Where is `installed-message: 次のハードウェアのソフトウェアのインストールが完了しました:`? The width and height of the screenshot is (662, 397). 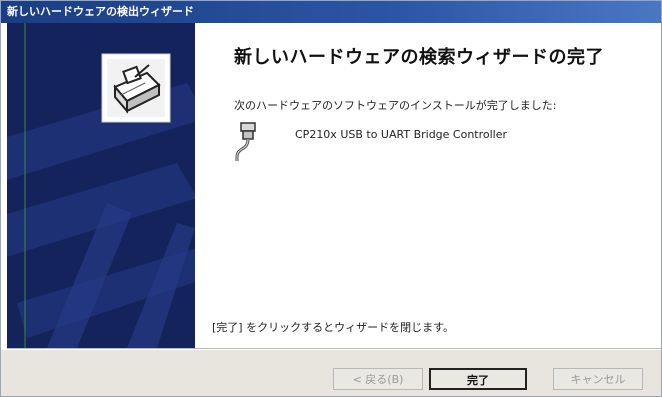 installed-message: 次のハードウェアのソフトウェアのインストールが完了しました: is located at coordinates (395, 105).